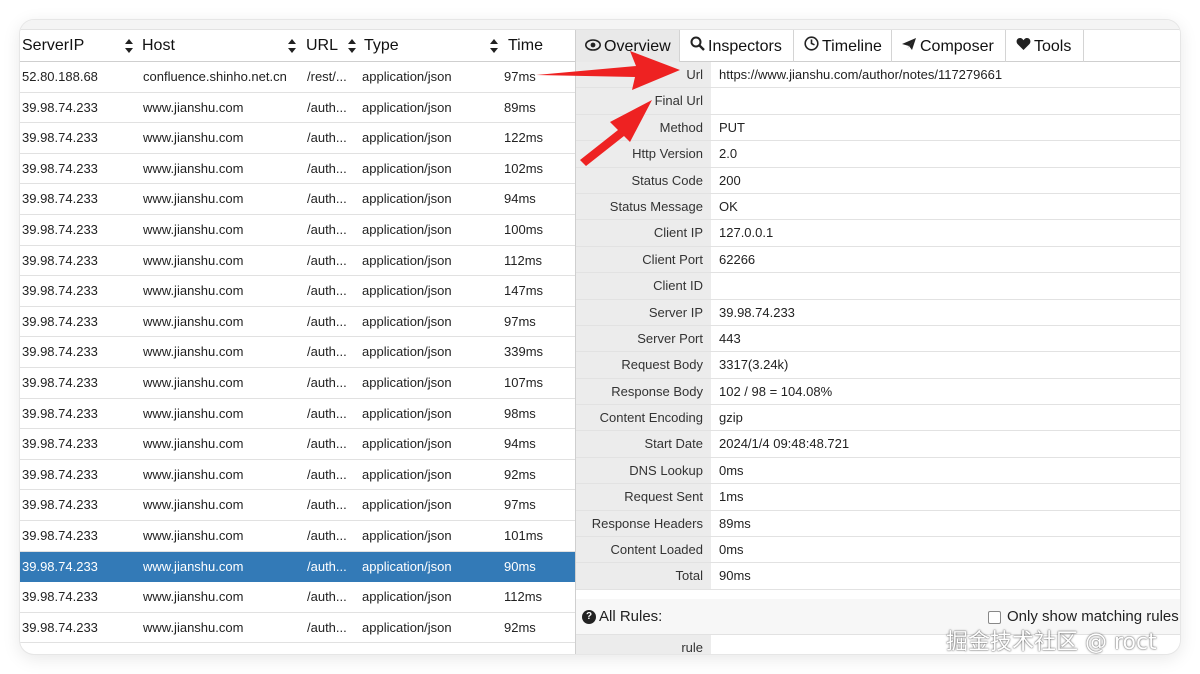 The width and height of the screenshot is (1200, 674). What do you see at coordinates (643, 470) in the screenshot?
I see `property-key: DNS Lookup` at bounding box center [643, 470].